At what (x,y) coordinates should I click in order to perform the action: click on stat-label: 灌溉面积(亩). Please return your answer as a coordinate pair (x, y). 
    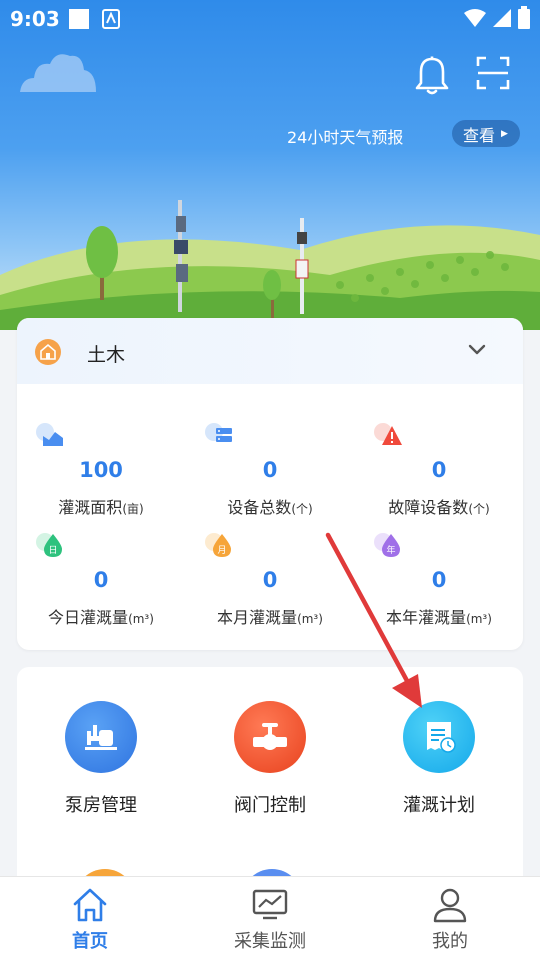
    Looking at the image, I should click on (101, 507).